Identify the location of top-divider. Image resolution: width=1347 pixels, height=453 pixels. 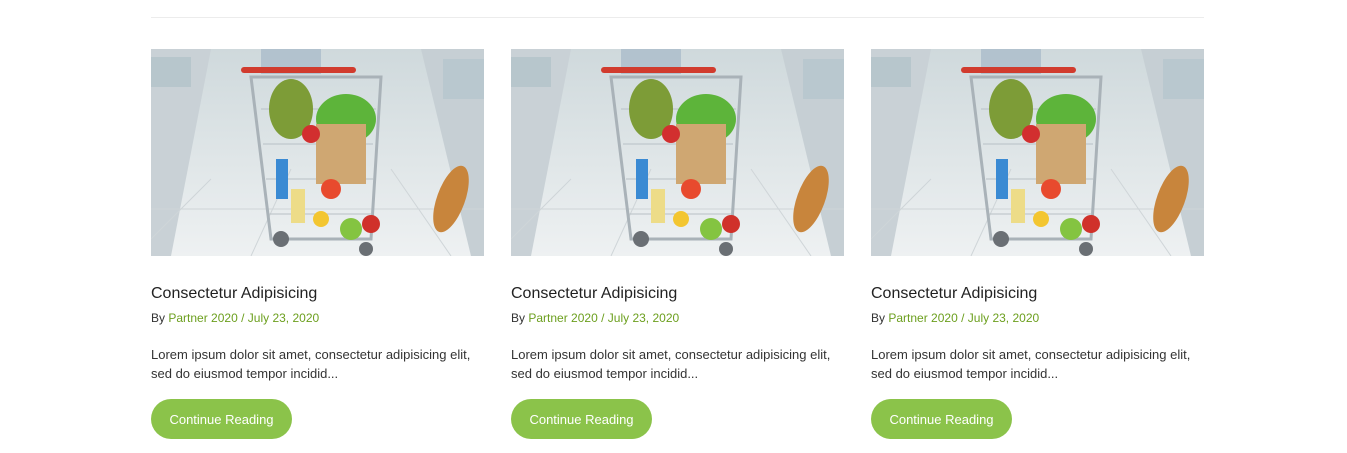
(677, 17).